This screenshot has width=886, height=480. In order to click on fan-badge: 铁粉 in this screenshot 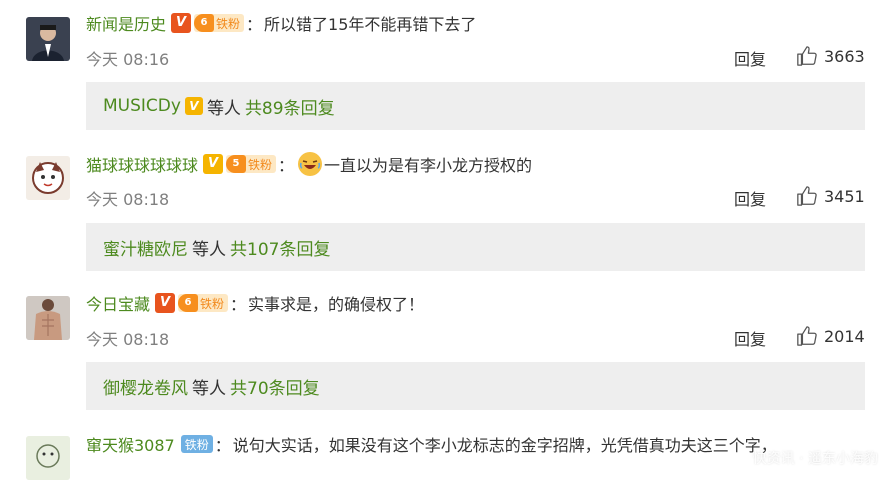, I will do `click(196, 444)`.